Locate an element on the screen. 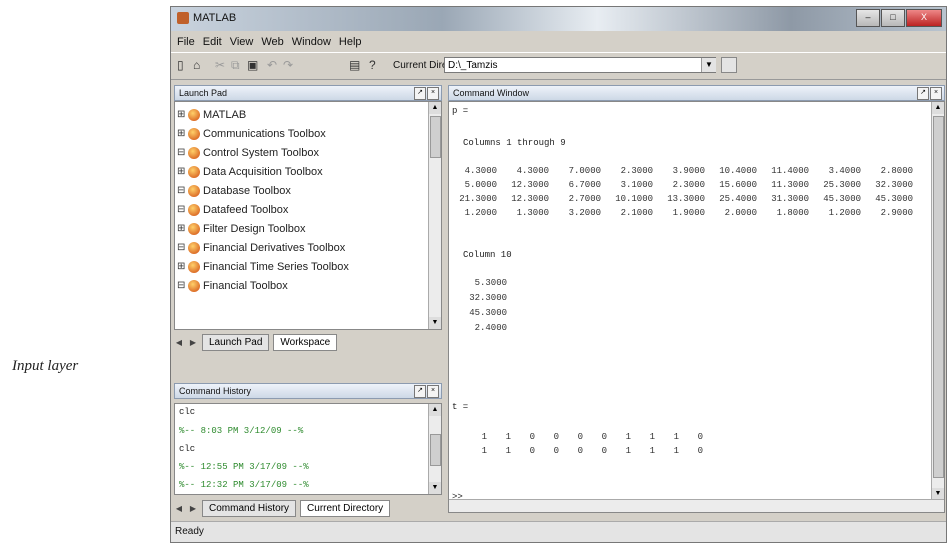  copy-icon: ⧉ is located at coordinates (235, 65).